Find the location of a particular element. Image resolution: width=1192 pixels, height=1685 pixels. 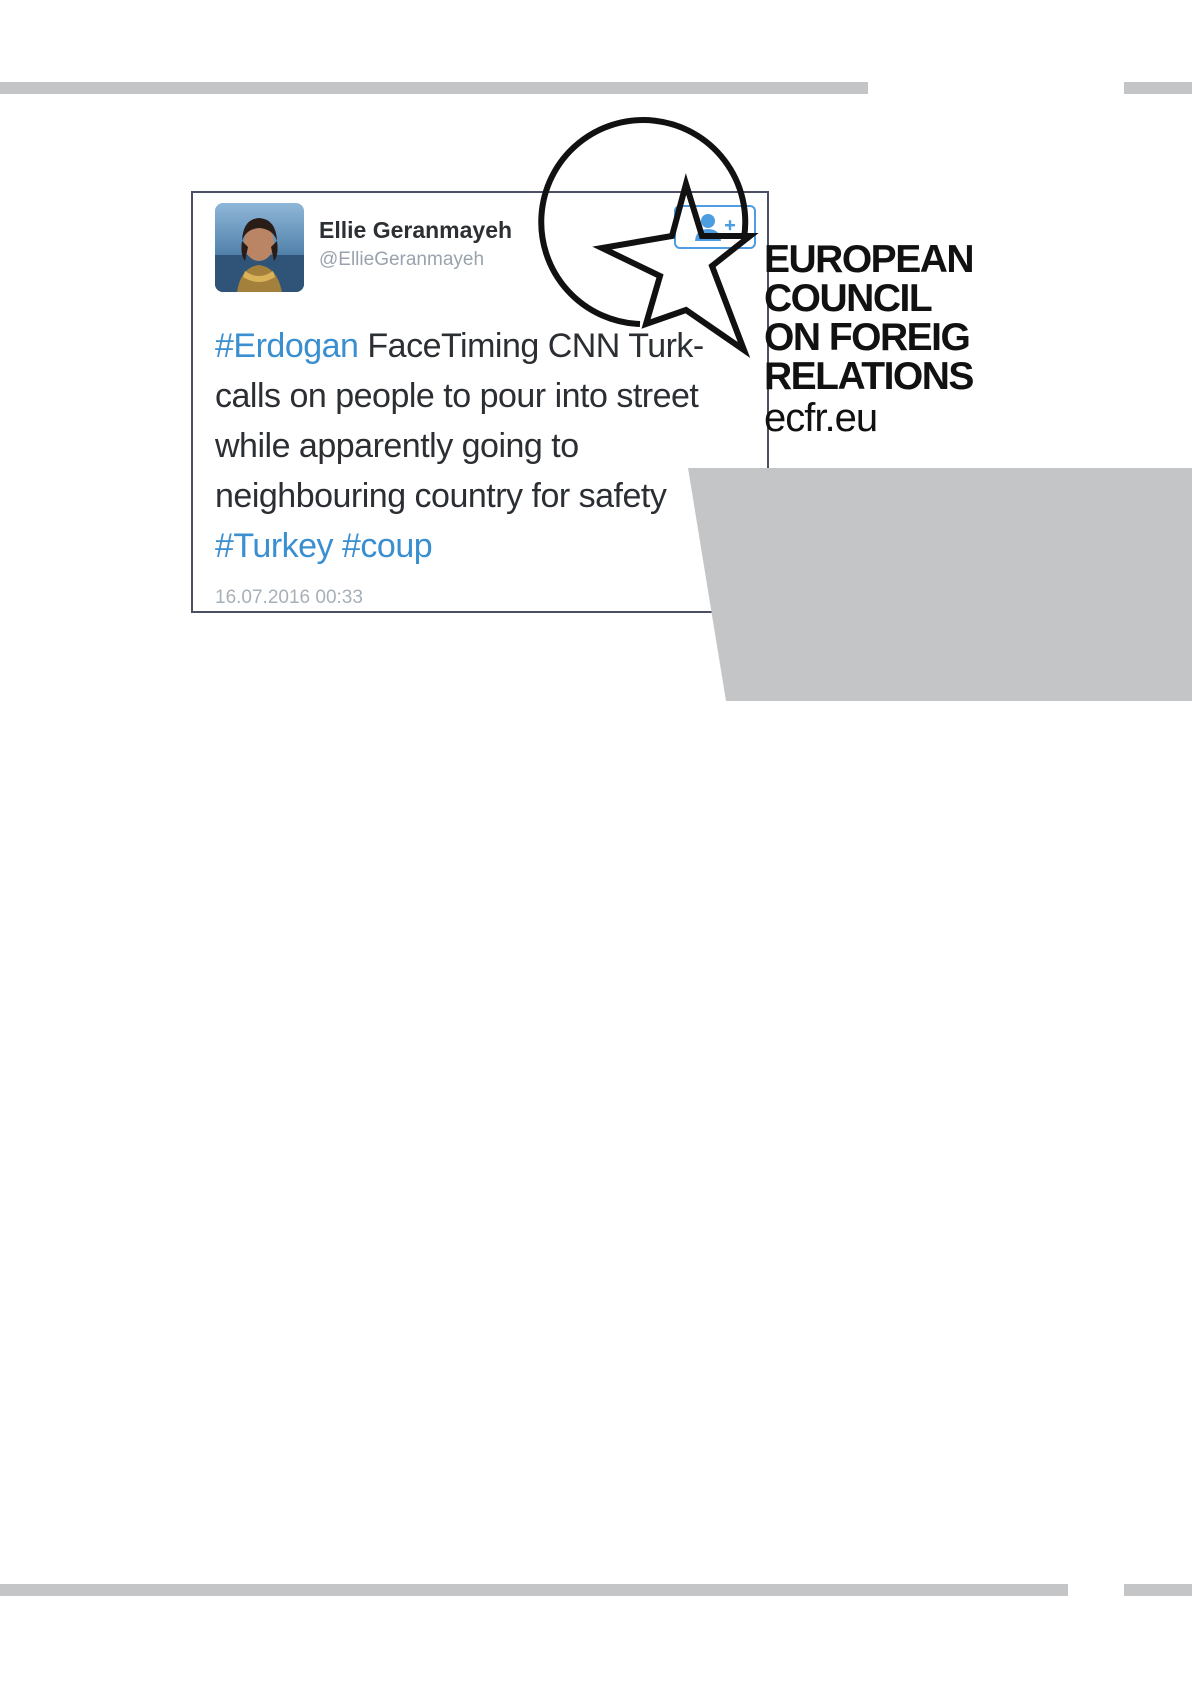

author-handle: @EllieGeranmayeh is located at coordinates (401, 260).